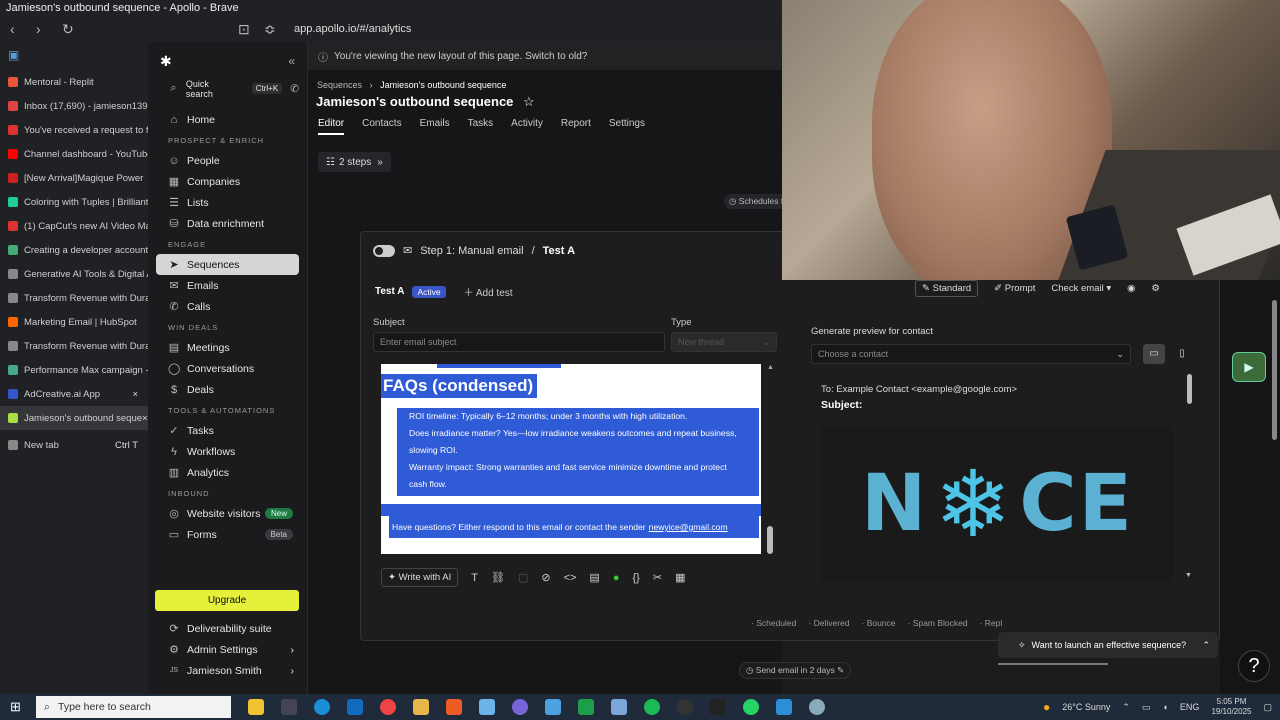 This screenshot has height=720, width=1280. What do you see at coordinates (227, 600) in the screenshot?
I see `upgrade-button: Upgrade` at bounding box center [227, 600].